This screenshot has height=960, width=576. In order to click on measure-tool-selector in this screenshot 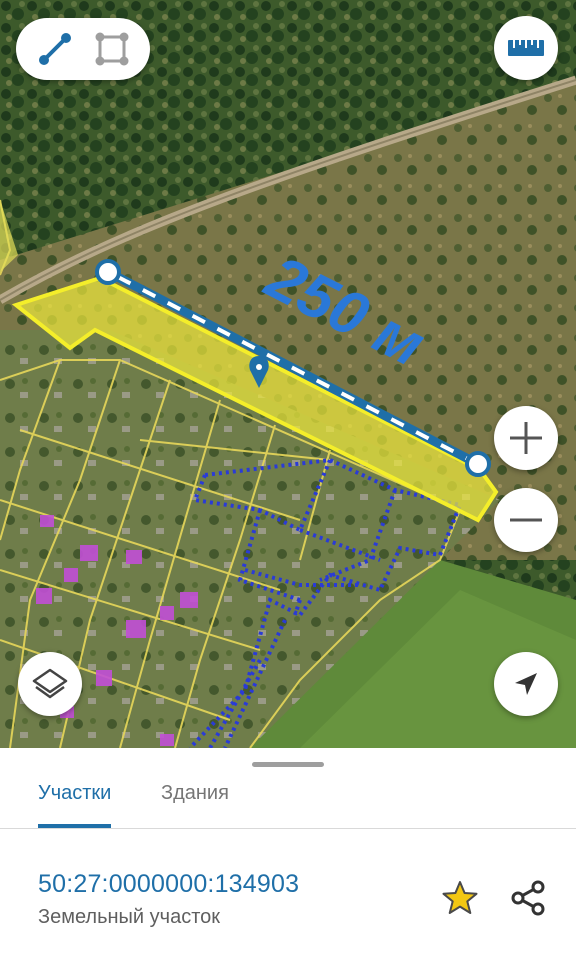, I will do `click(83, 49)`.